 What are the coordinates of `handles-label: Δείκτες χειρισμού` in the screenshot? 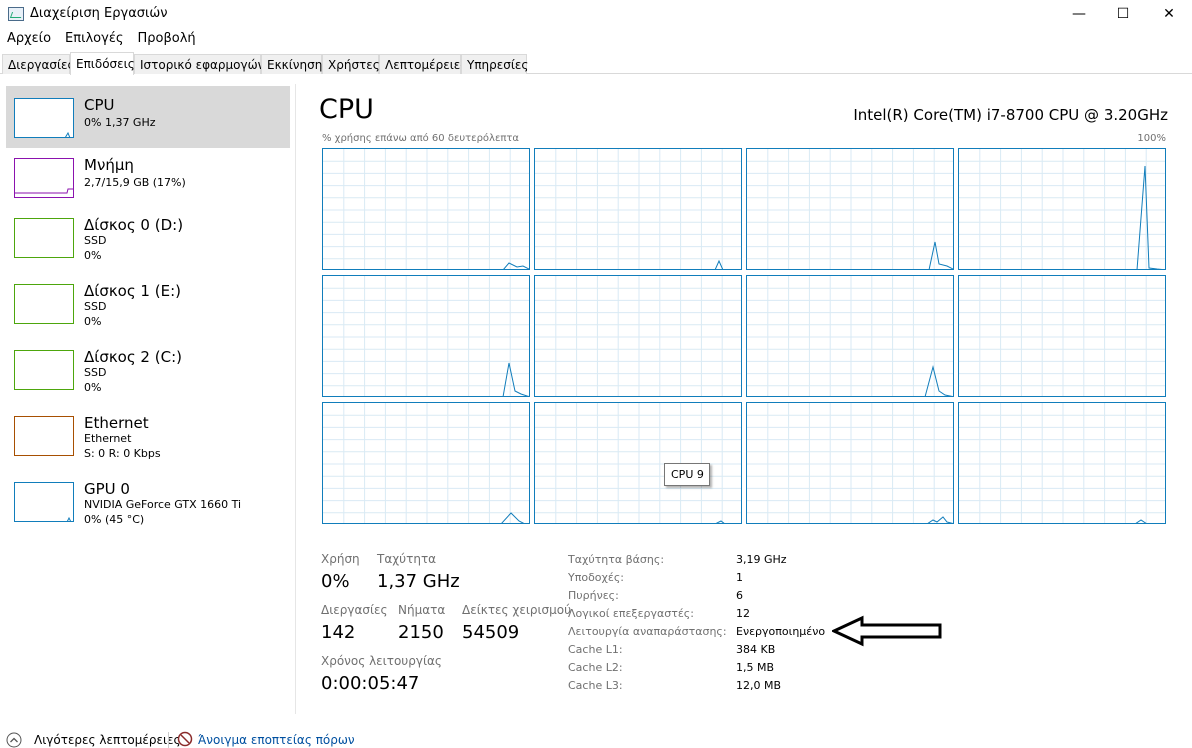 It's located at (517, 610).